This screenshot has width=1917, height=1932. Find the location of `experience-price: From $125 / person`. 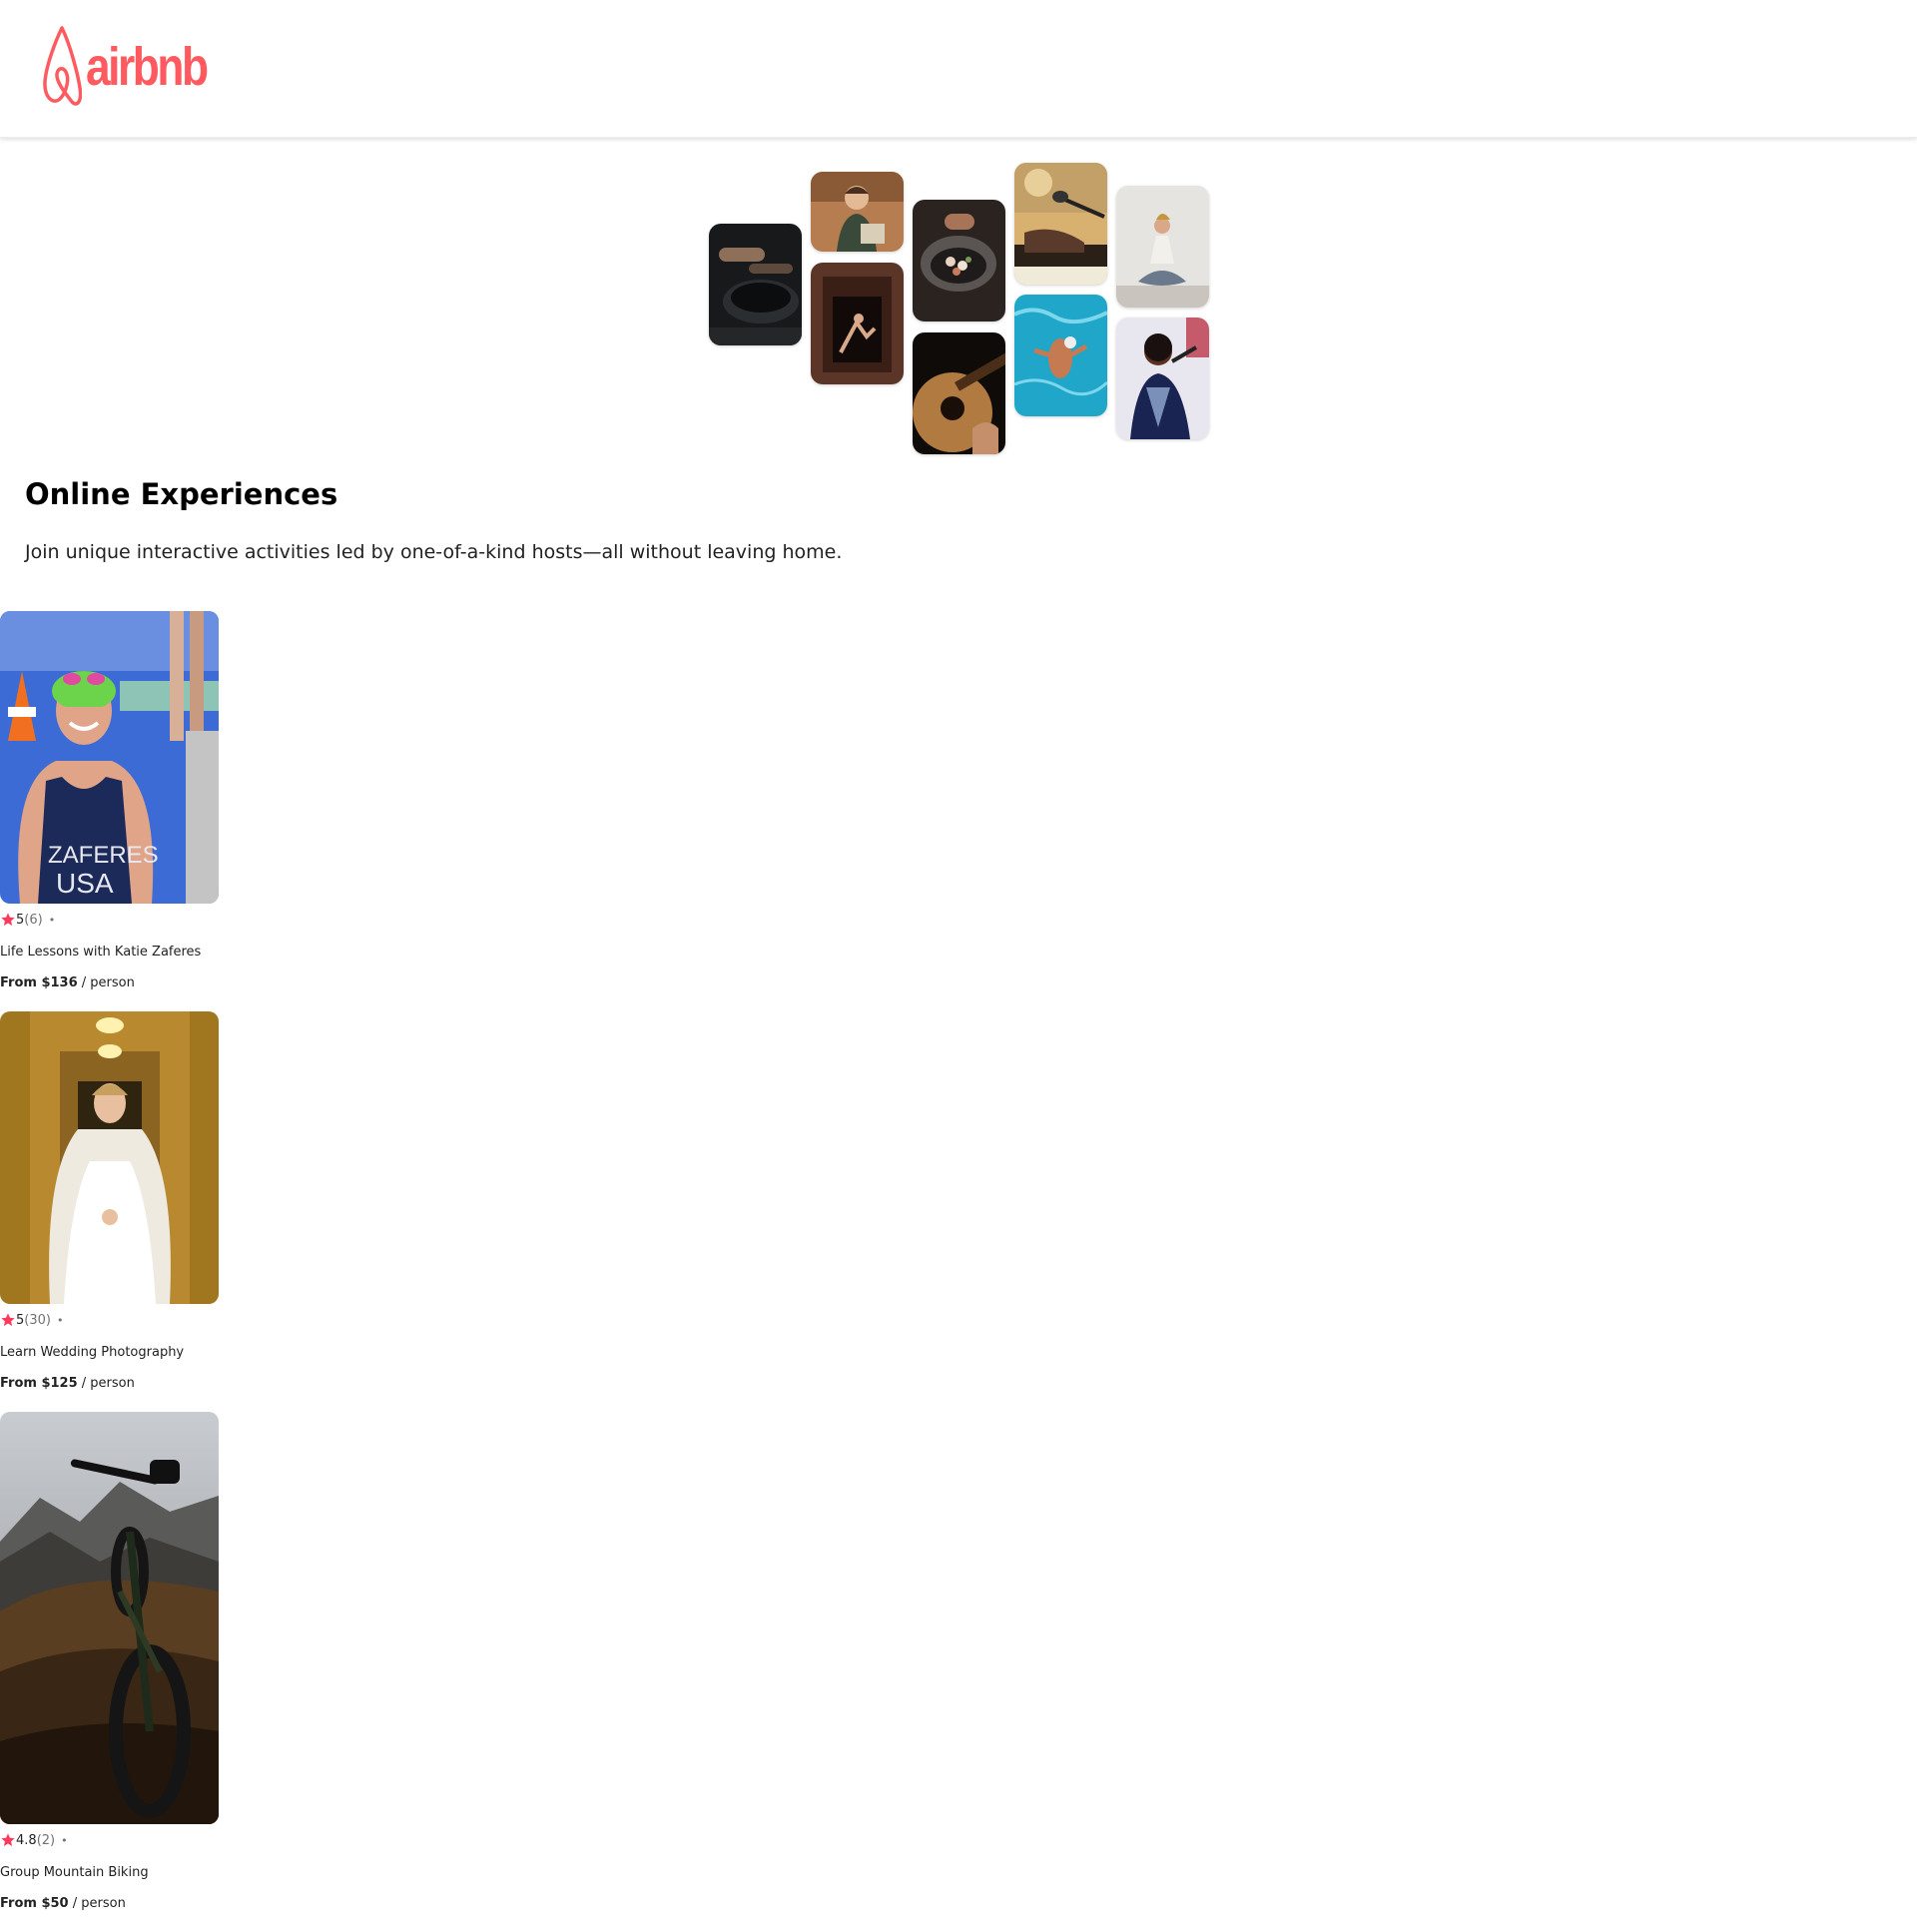

experience-price: From $125 / person is located at coordinates (109, 1384).